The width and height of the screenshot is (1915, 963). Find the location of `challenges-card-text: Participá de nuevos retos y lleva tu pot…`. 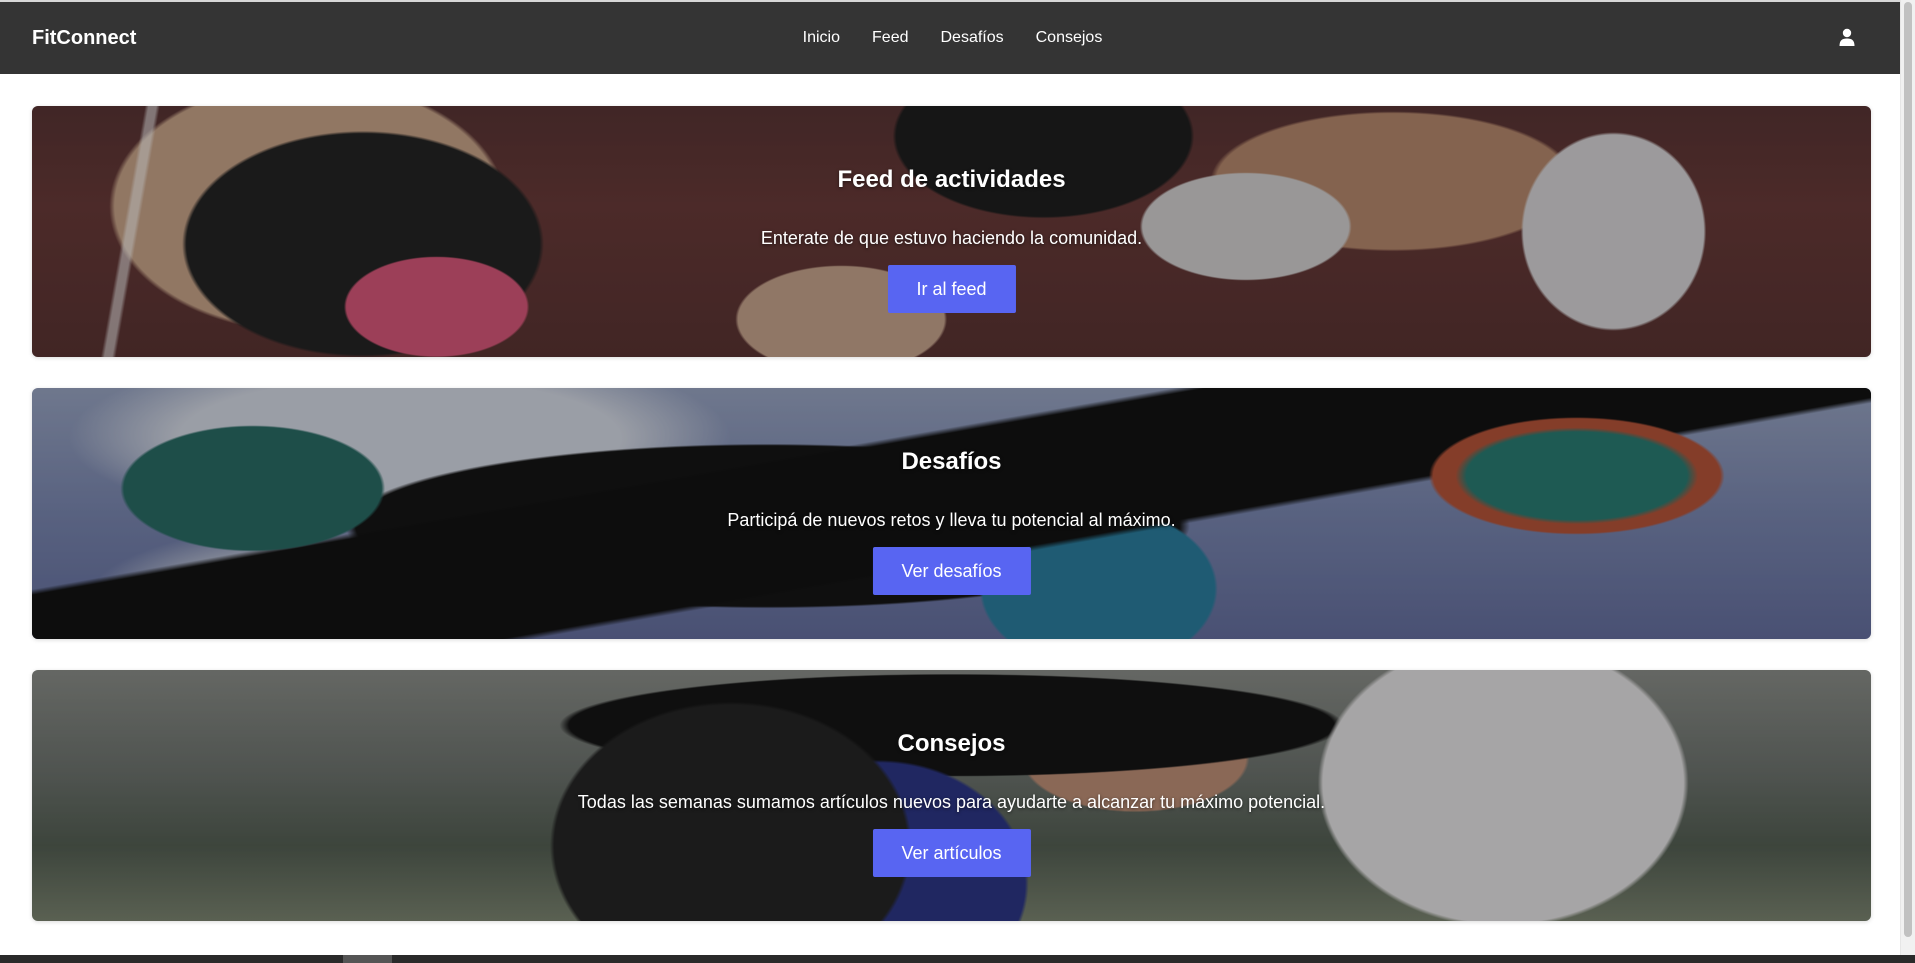

challenges-card-text: Participá de nuevos retos y lleva tu pot… is located at coordinates (951, 520).